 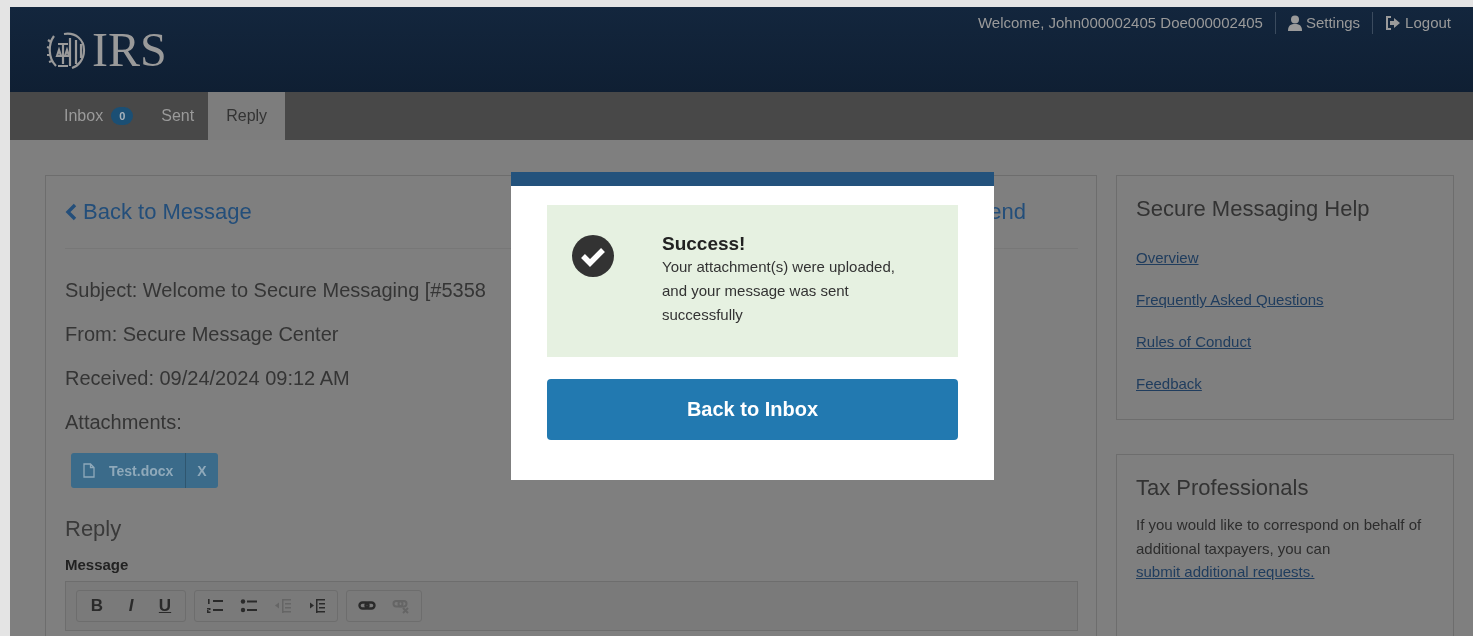 What do you see at coordinates (97, 564) in the screenshot?
I see `message-label: Message` at bounding box center [97, 564].